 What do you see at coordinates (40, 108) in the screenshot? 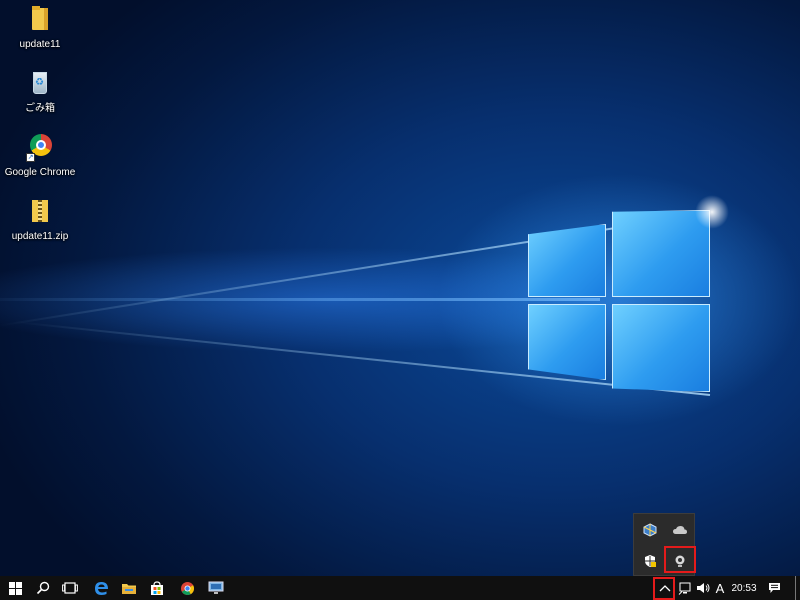
I see `desktop-icon-label: ごみ箱` at bounding box center [40, 108].